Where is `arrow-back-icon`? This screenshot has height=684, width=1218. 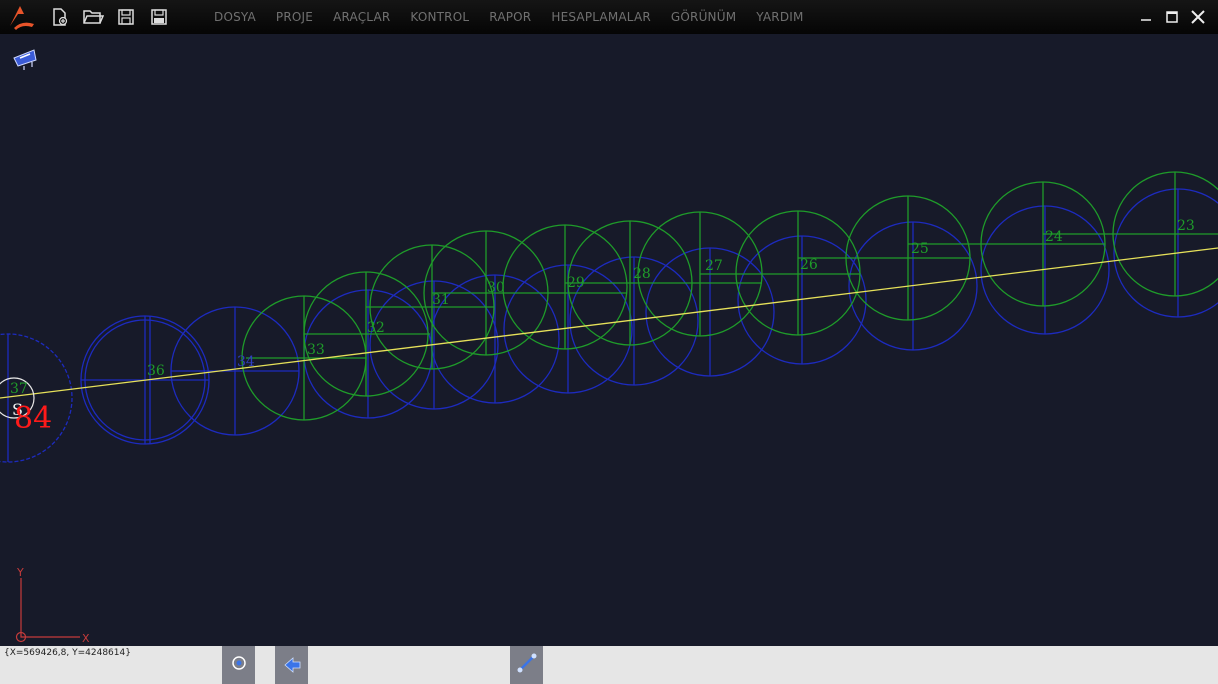
arrow-back-icon is located at coordinates (292, 665).